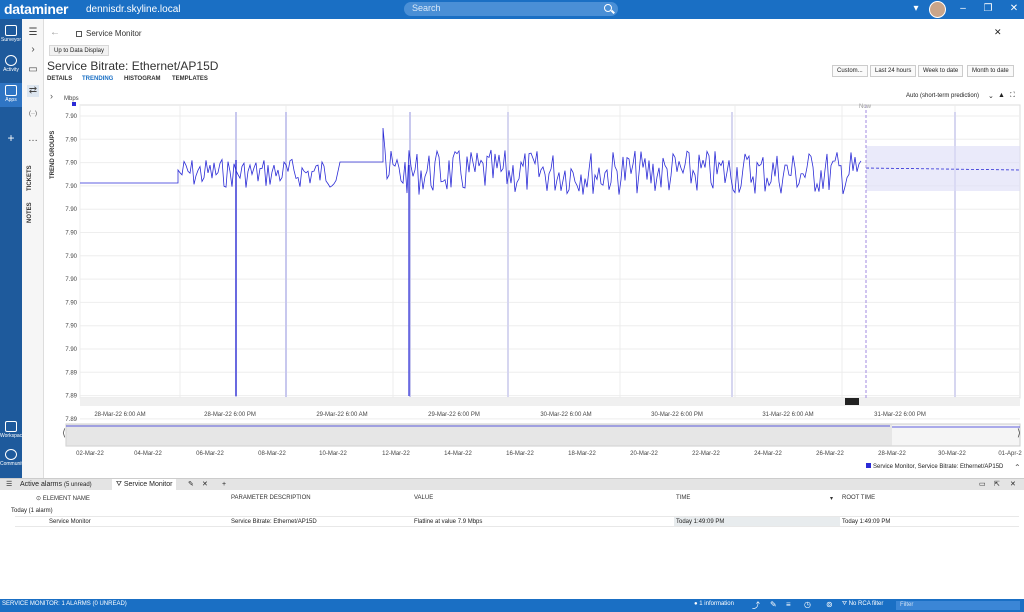  I want to click on col-root-time: ROOT TIME, so click(858, 498).